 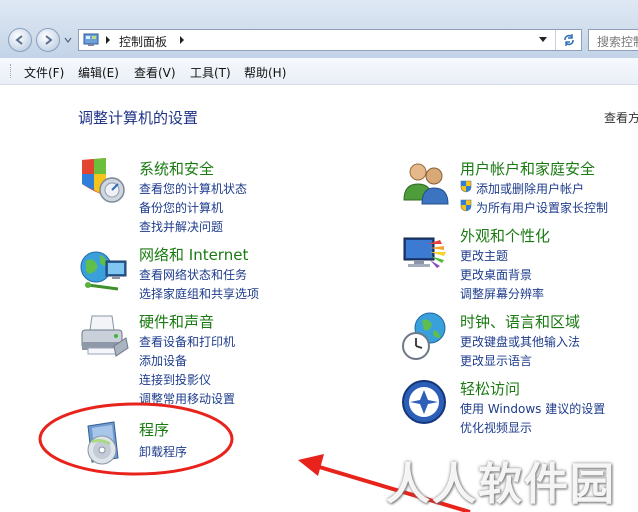 I want to click on link-uninstall-program: 卸载程序, so click(x=163, y=451).